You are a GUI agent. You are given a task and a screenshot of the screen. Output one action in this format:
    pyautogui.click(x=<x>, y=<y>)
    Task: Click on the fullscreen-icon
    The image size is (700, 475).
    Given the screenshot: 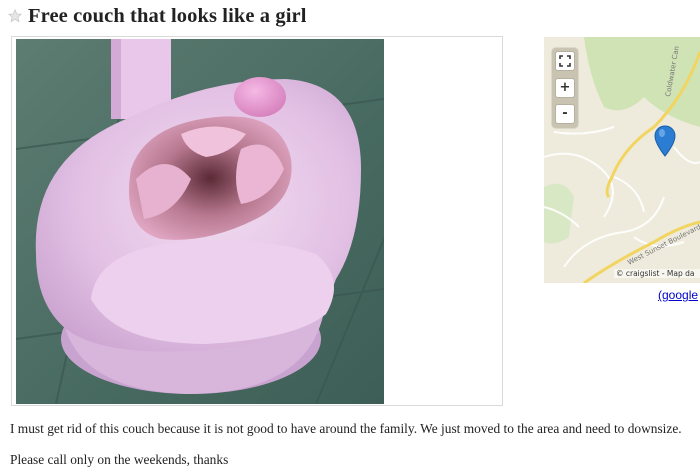 What is the action you would take?
    pyautogui.click(x=565, y=61)
    